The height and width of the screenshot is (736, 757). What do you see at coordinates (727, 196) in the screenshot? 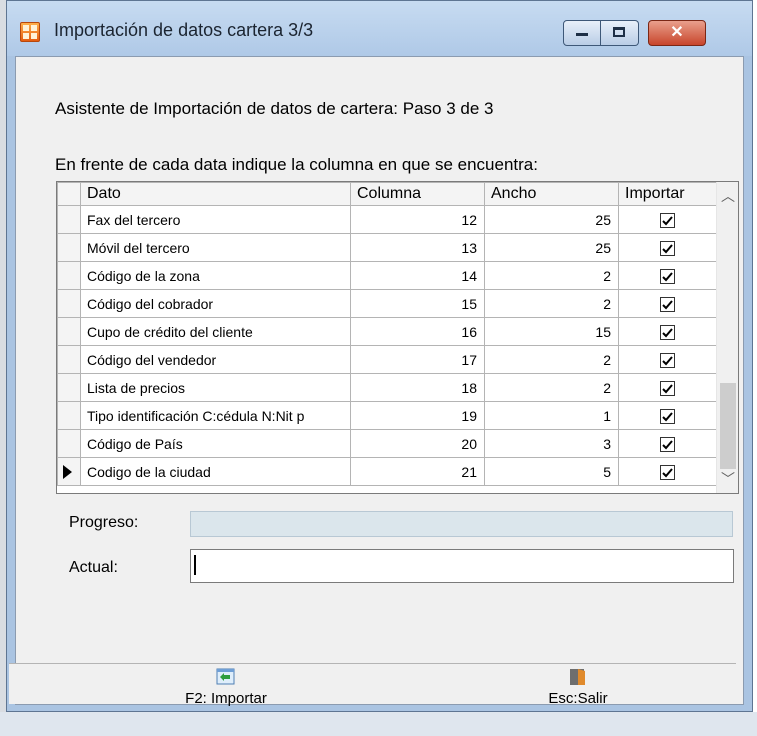
I see `scroll-up-icon: ︿` at bounding box center [727, 196].